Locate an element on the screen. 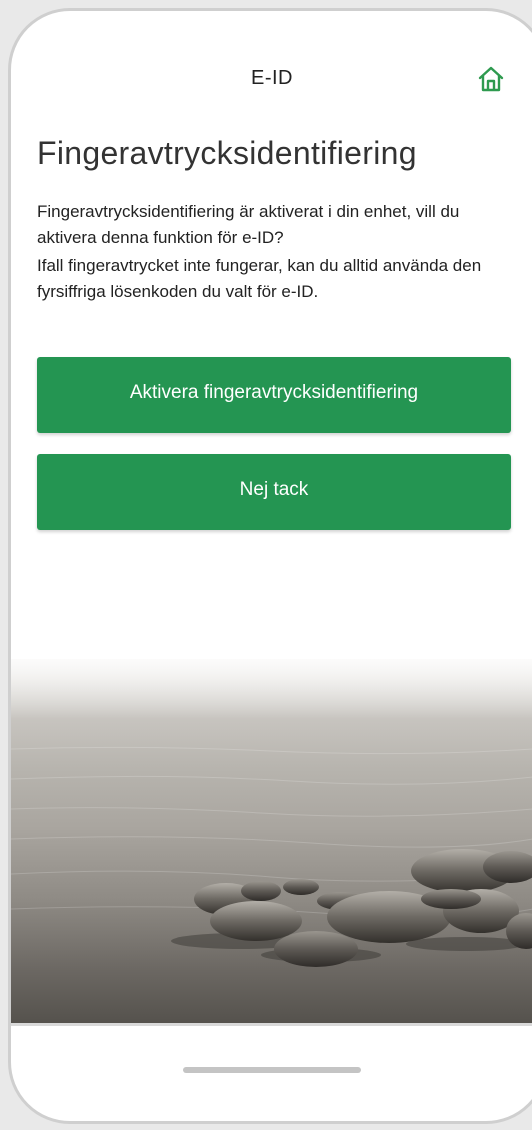  decline-button: Nej tack is located at coordinates (274, 492).